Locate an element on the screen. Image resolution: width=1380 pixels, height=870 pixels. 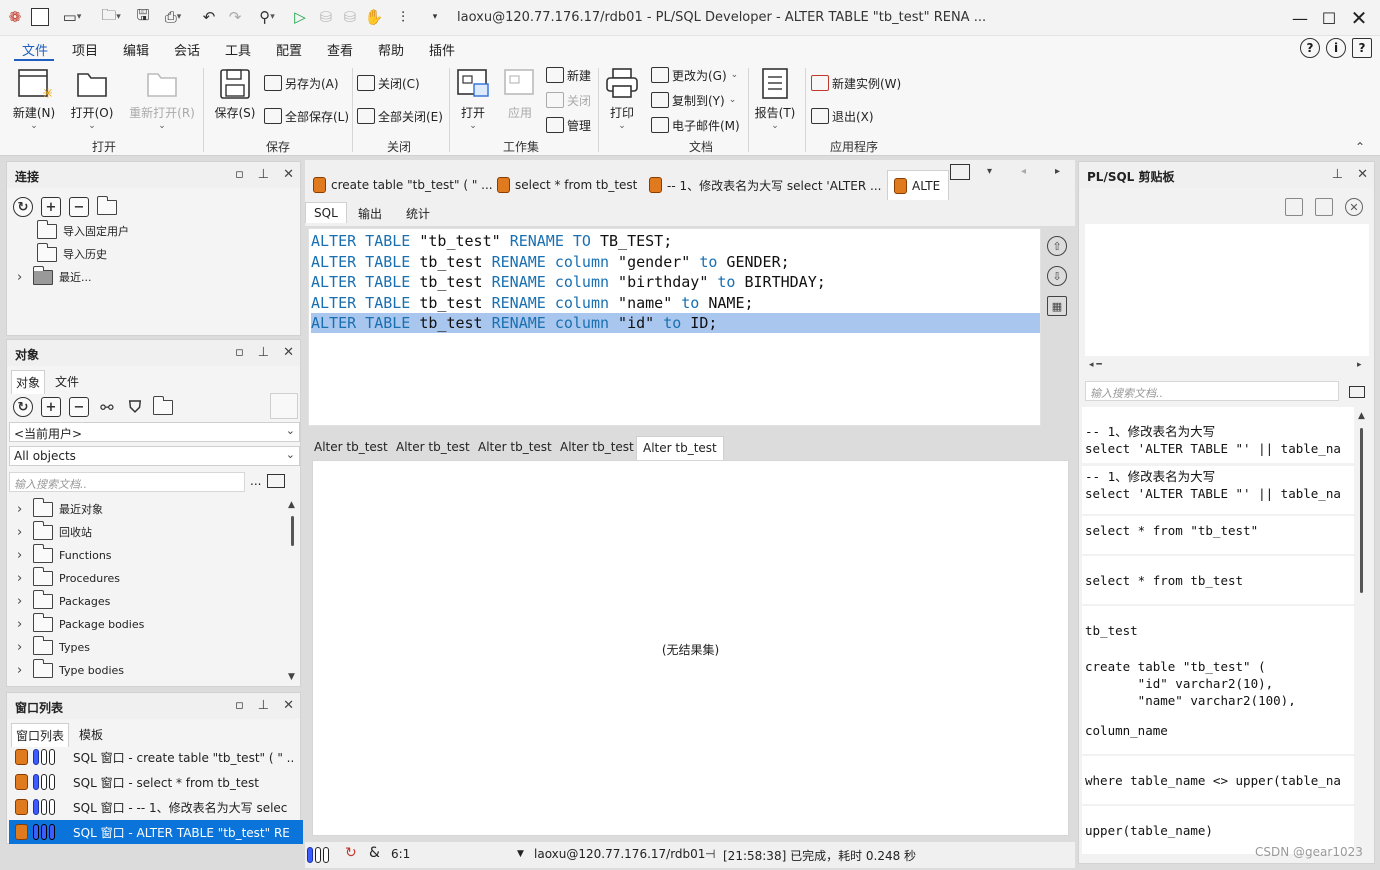
window-list-icon is located at coordinates (960, 172).